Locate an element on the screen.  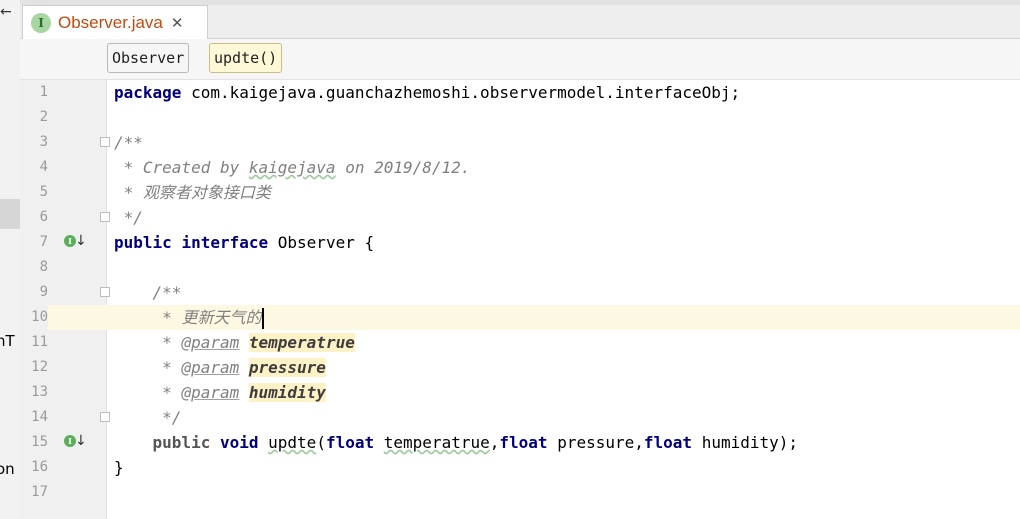
code-line: 17 is located at coordinates (520, 492).